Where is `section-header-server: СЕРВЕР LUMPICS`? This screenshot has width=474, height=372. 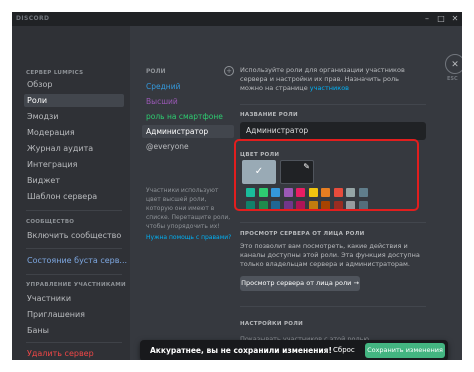
section-header-server: СЕРВЕР LUMPICS is located at coordinates (55, 73).